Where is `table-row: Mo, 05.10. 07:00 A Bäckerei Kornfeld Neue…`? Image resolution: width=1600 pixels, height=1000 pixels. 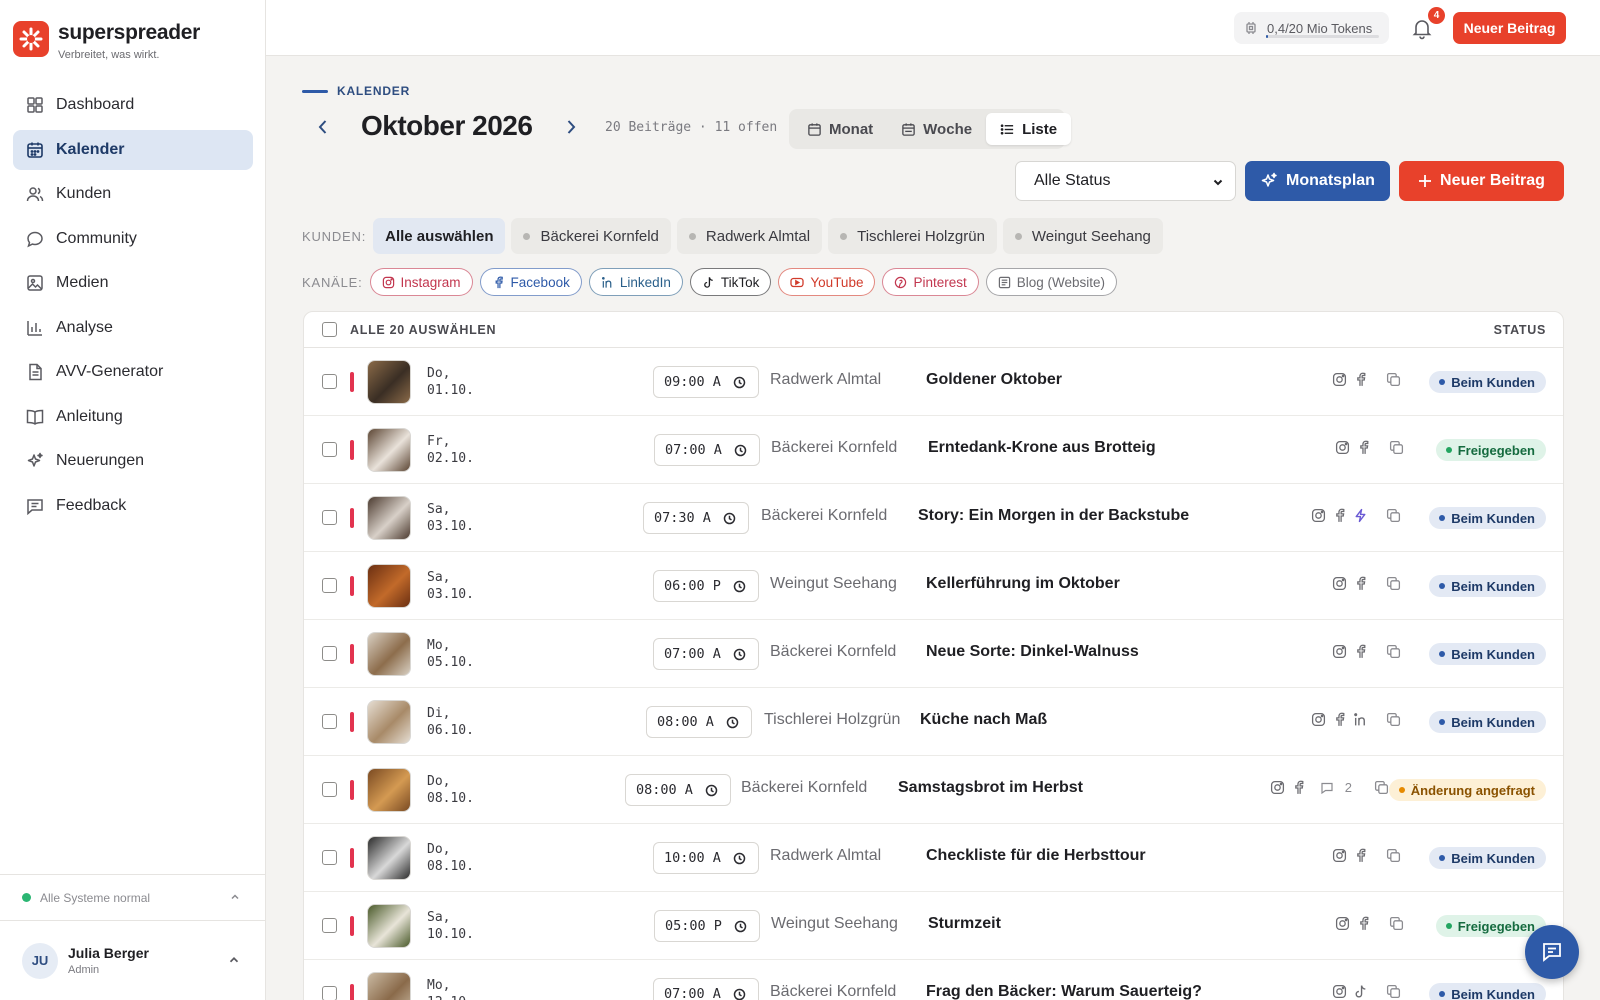 table-row: Mo, 05.10. 07:00 A Bäckerei Kornfeld Neue… is located at coordinates (933, 654).